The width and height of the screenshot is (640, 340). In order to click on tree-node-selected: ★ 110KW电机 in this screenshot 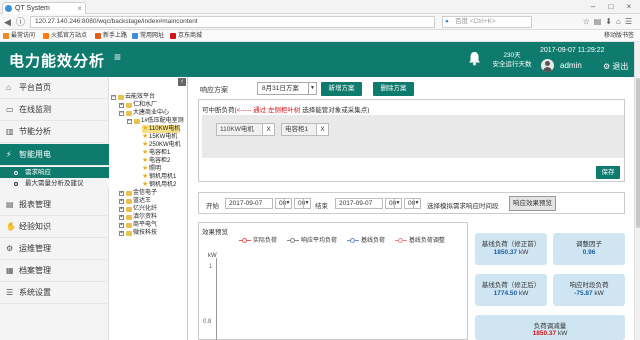, I will do `click(161, 129)`.